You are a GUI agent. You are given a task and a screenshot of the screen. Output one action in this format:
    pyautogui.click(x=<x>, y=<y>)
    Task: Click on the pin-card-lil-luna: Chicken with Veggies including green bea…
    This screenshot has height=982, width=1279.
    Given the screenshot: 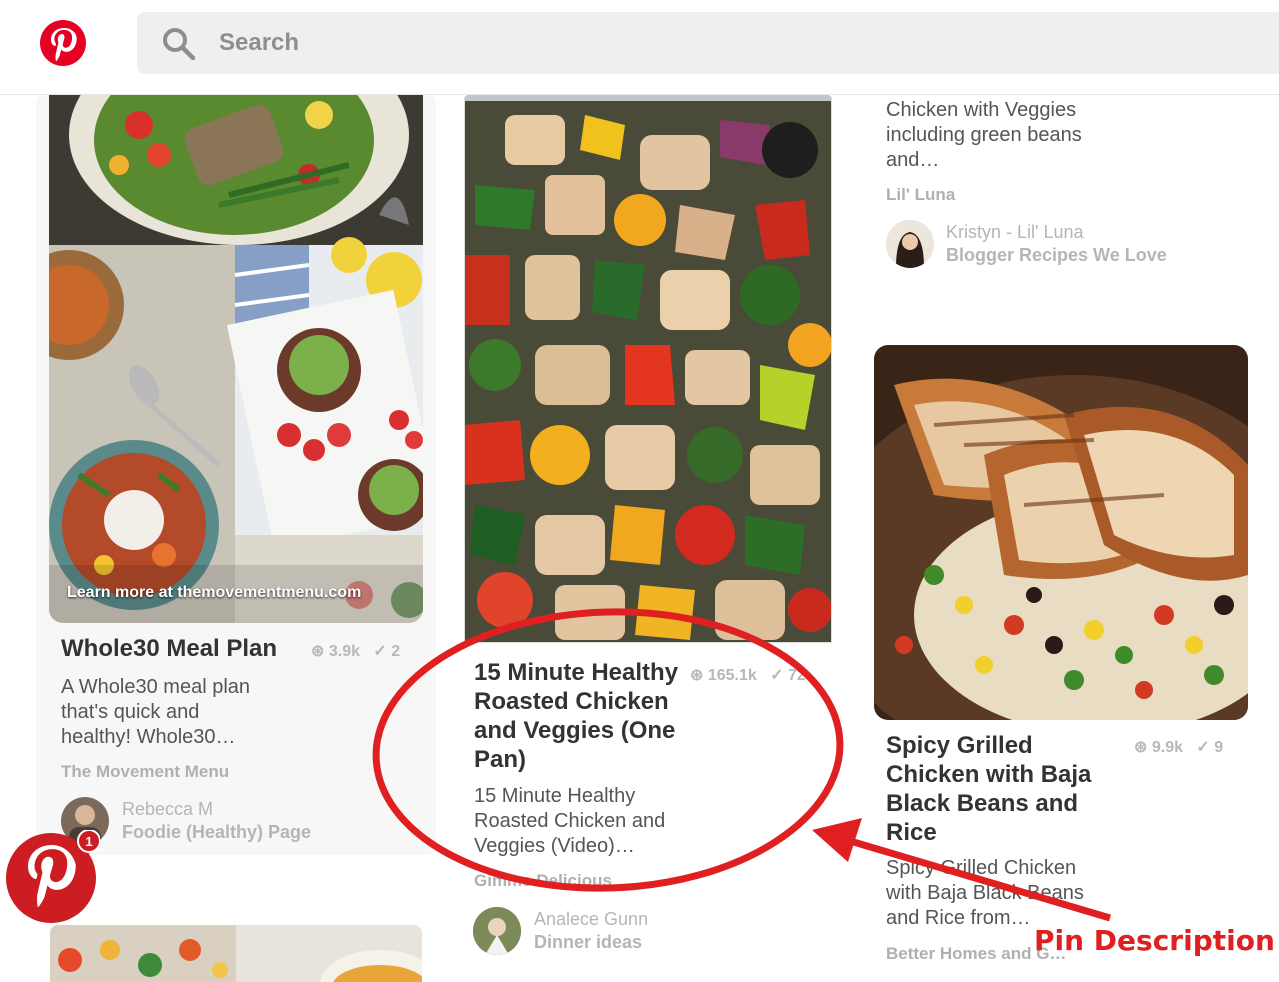 What is the action you would take?
    pyautogui.click(x=1062, y=187)
    